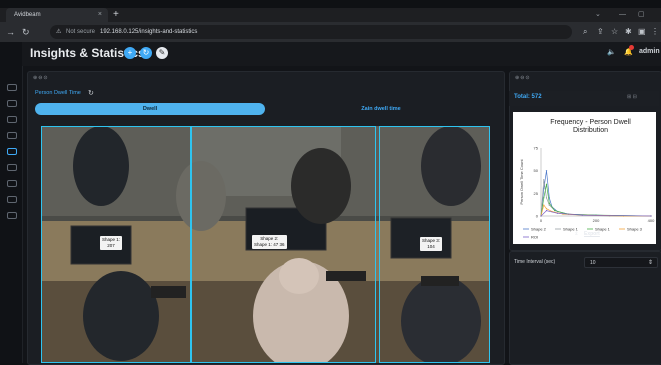 This screenshot has width=661, height=365. What do you see at coordinates (576, 233) in the screenshot?
I see `download-icon: ⤓` at bounding box center [576, 233].